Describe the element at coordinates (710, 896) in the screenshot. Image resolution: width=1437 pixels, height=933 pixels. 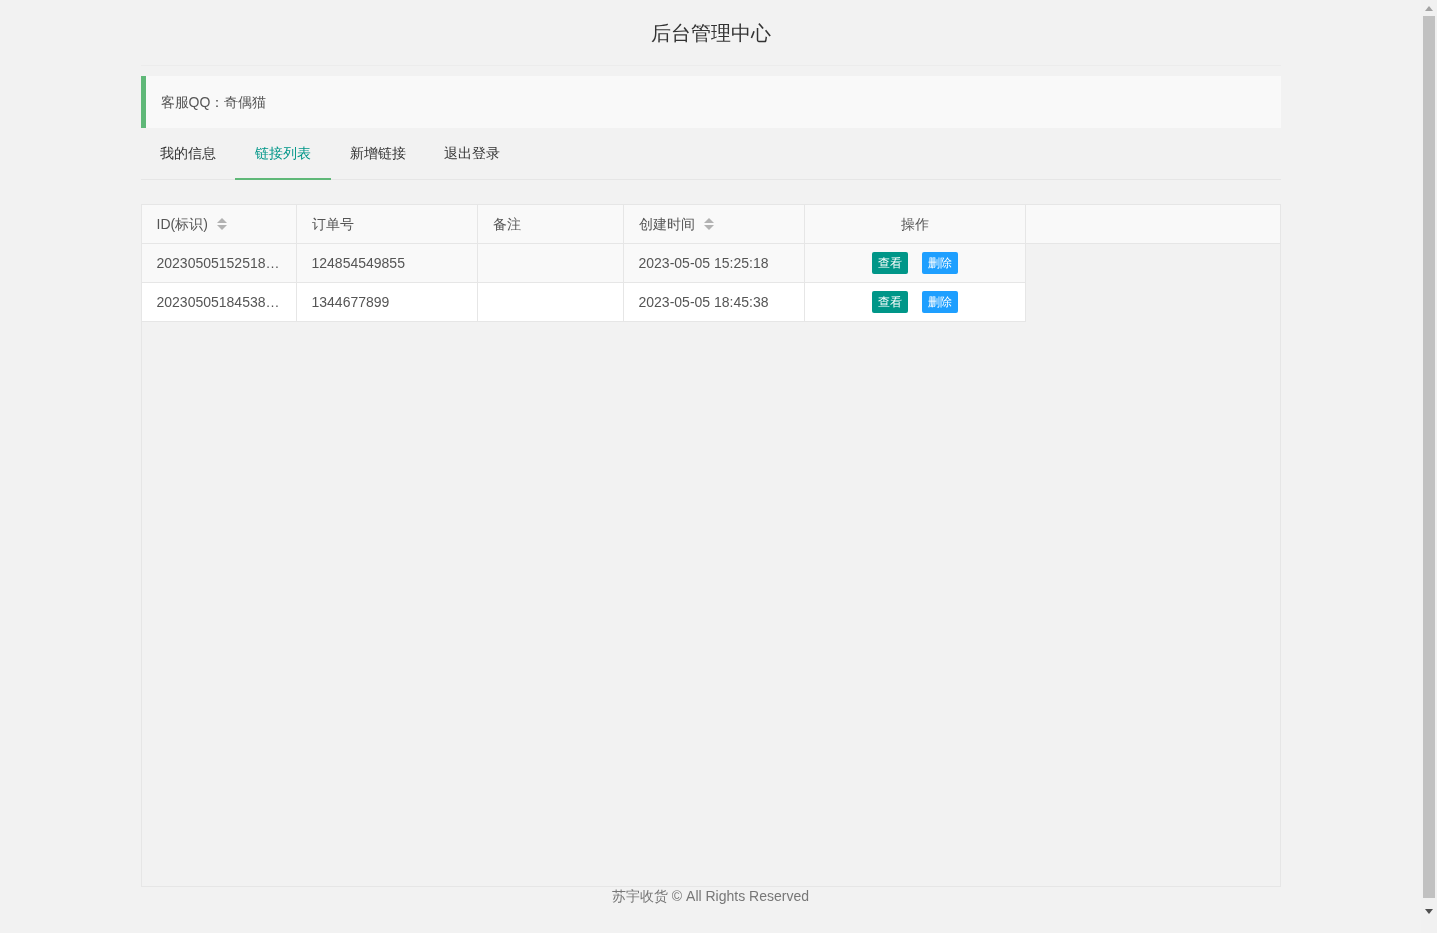
I see `footer-text: 苏宇收货 © All Rights Reserved` at that location.